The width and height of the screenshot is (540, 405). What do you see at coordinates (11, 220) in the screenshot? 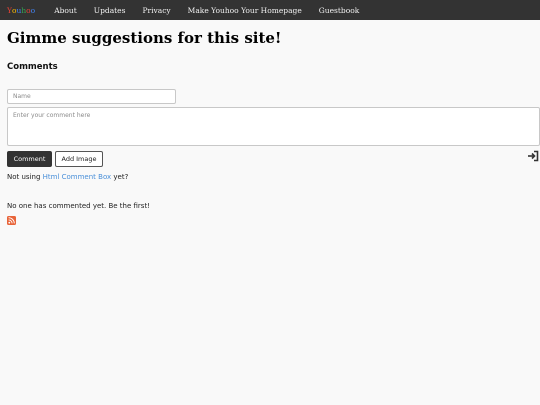
I see `rss-icon` at bounding box center [11, 220].